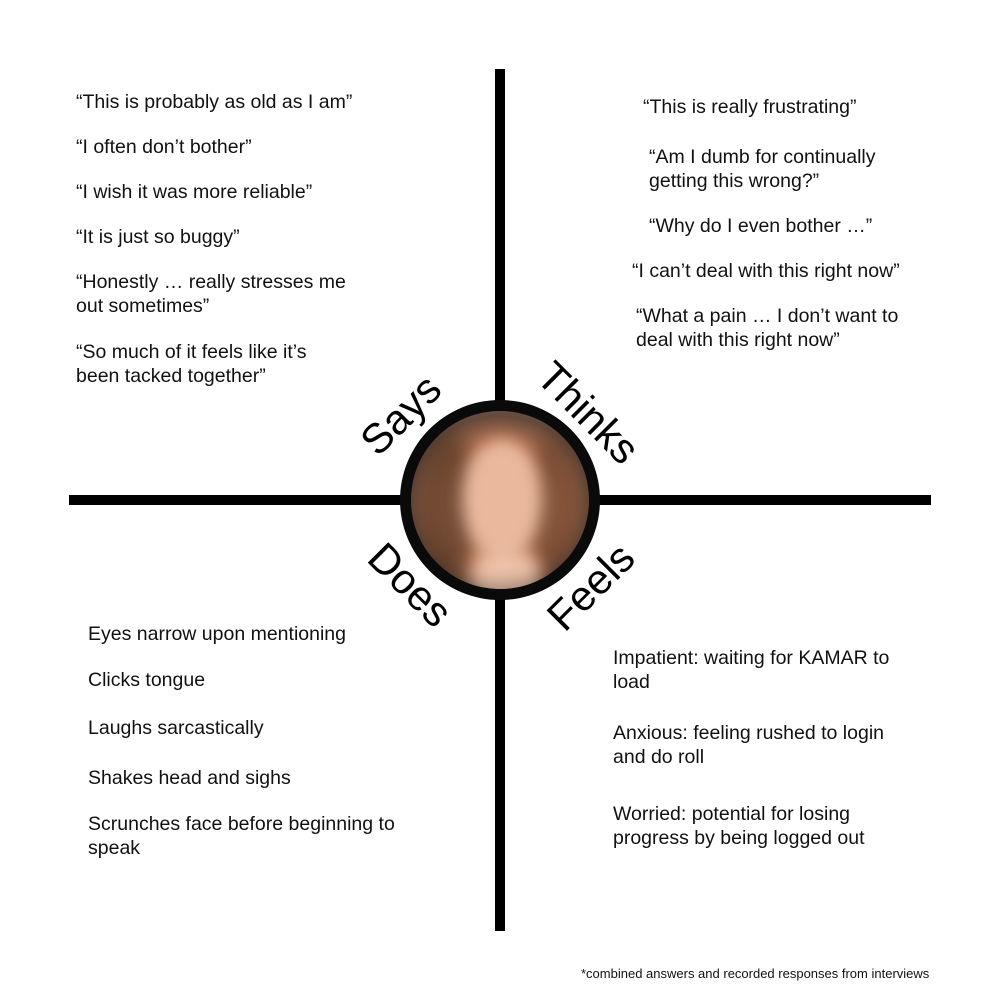 This screenshot has width=1000, height=1000. What do you see at coordinates (189, 778) in the screenshot?
I see `does-item: Shakes head and sighs` at bounding box center [189, 778].